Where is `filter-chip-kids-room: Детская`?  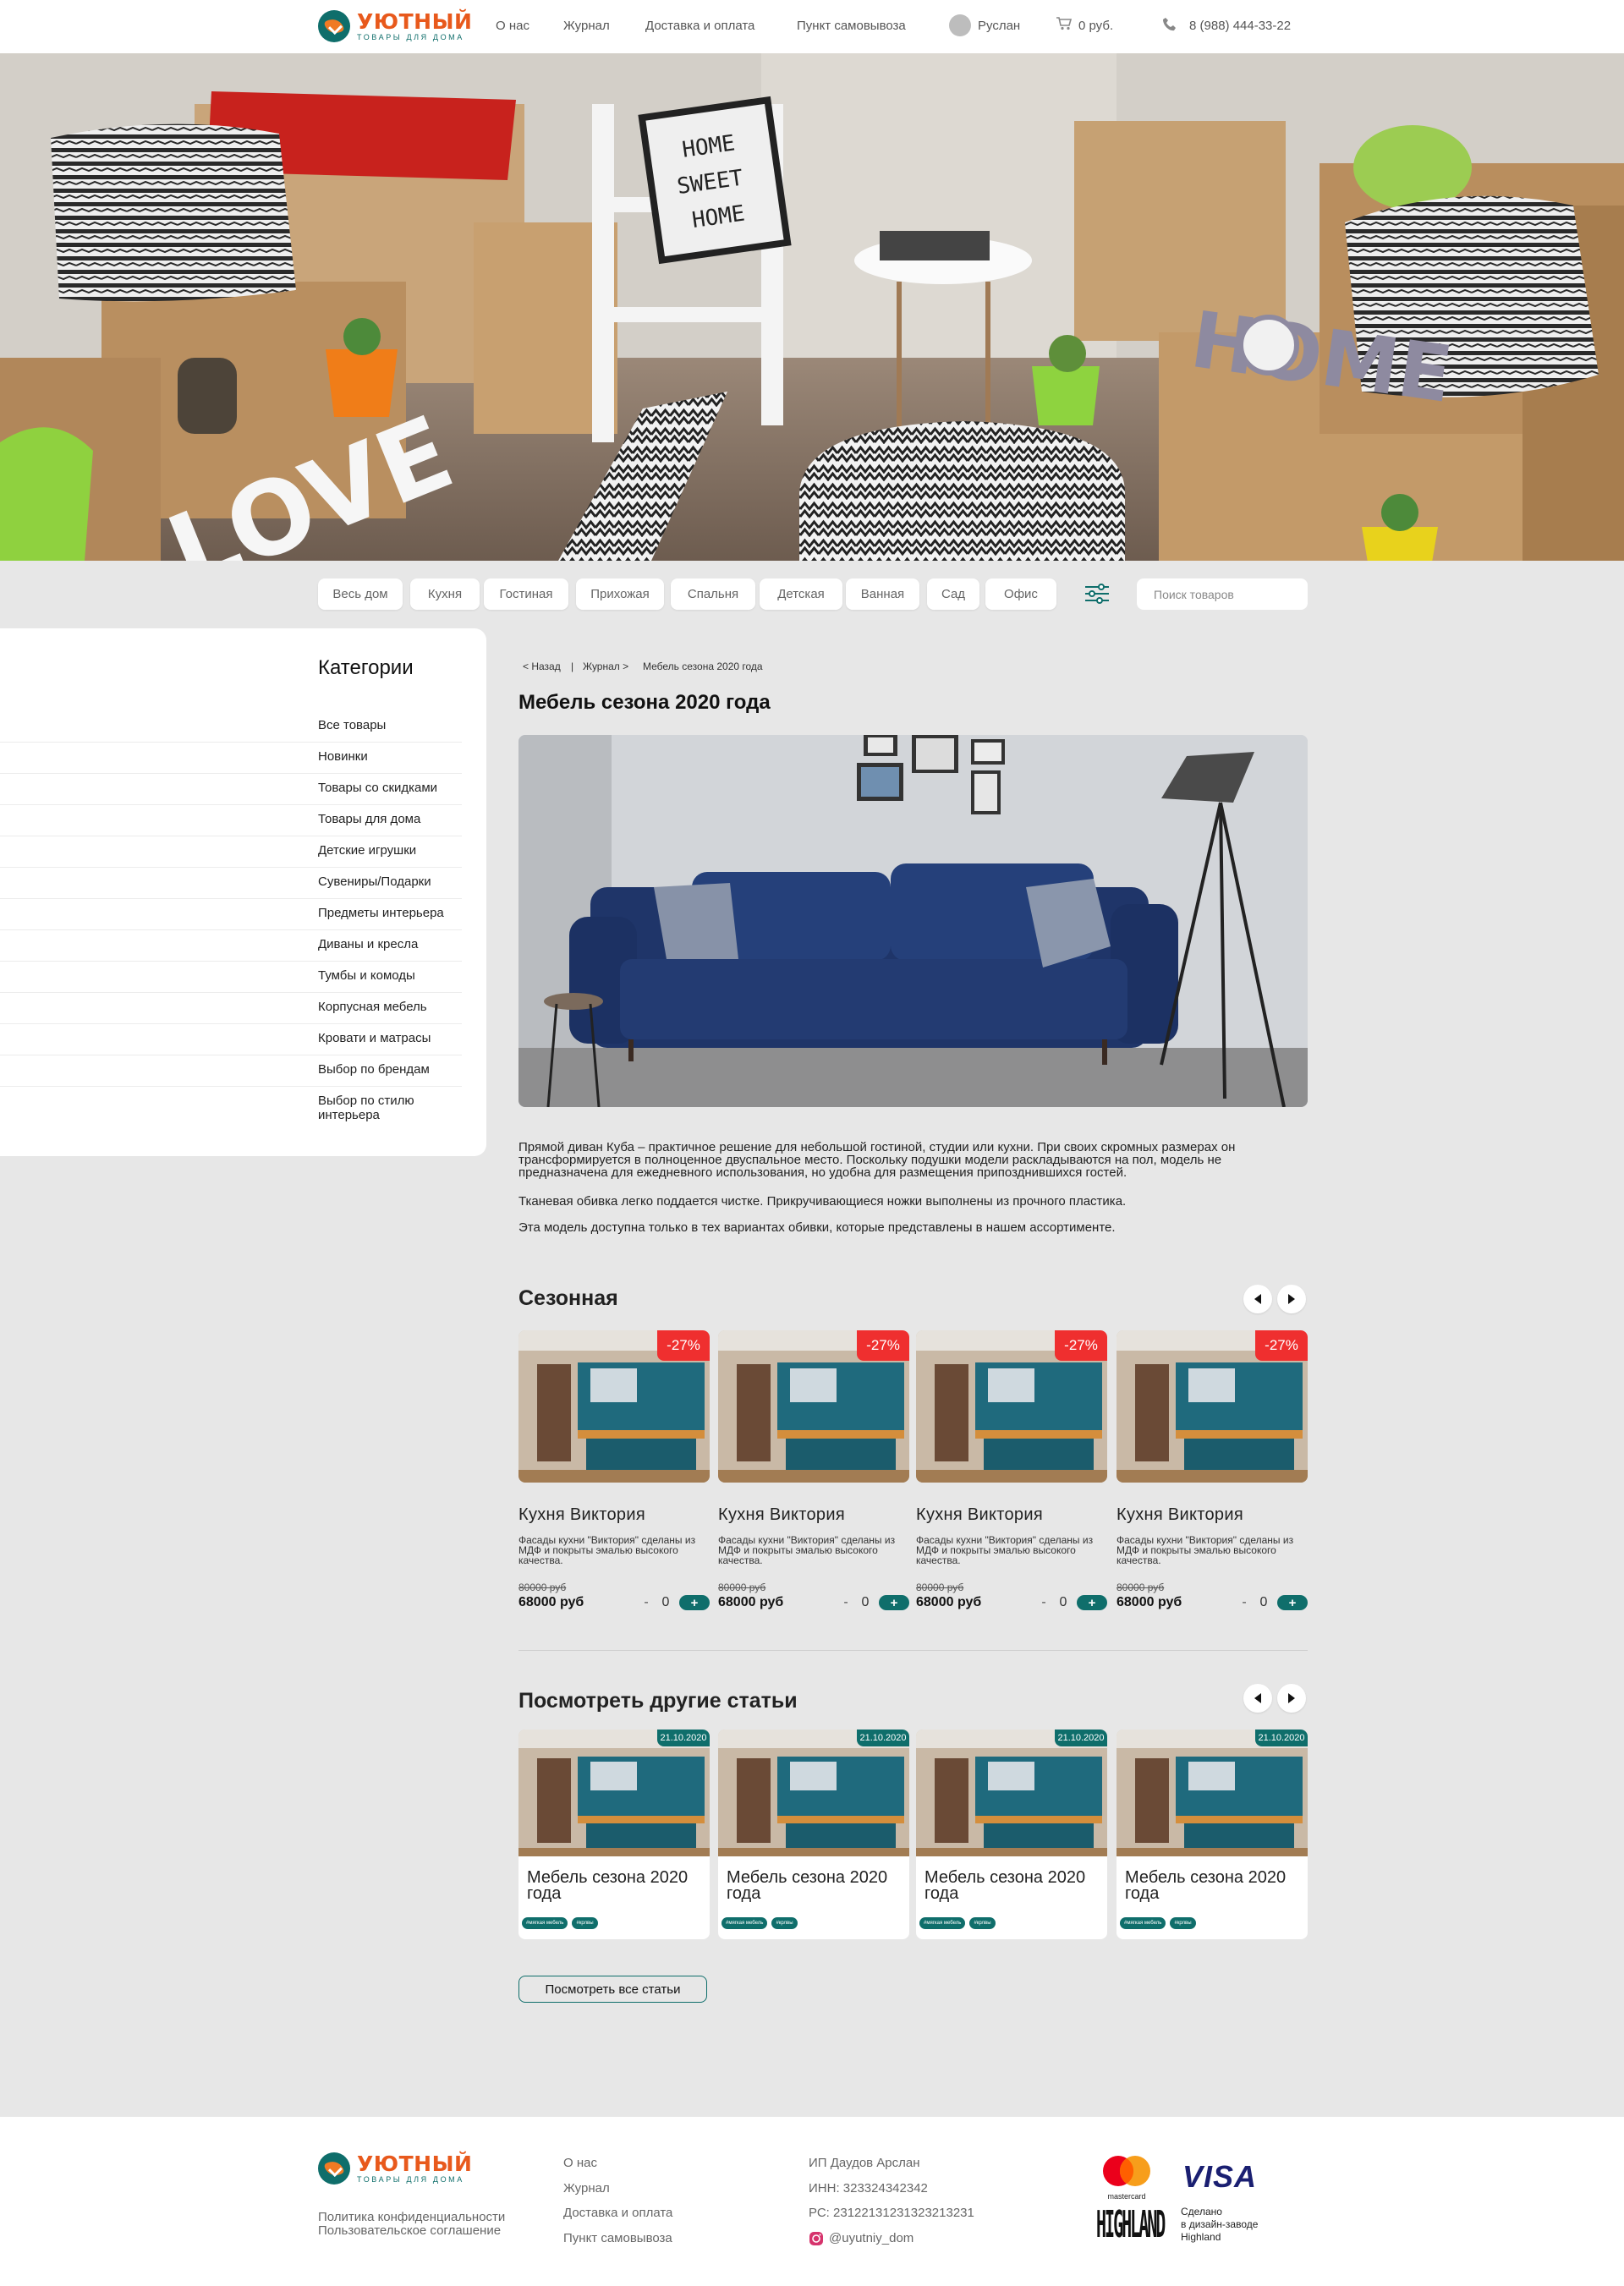
filter-chip-kids-room: Детская is located at coordinates (801, 594).